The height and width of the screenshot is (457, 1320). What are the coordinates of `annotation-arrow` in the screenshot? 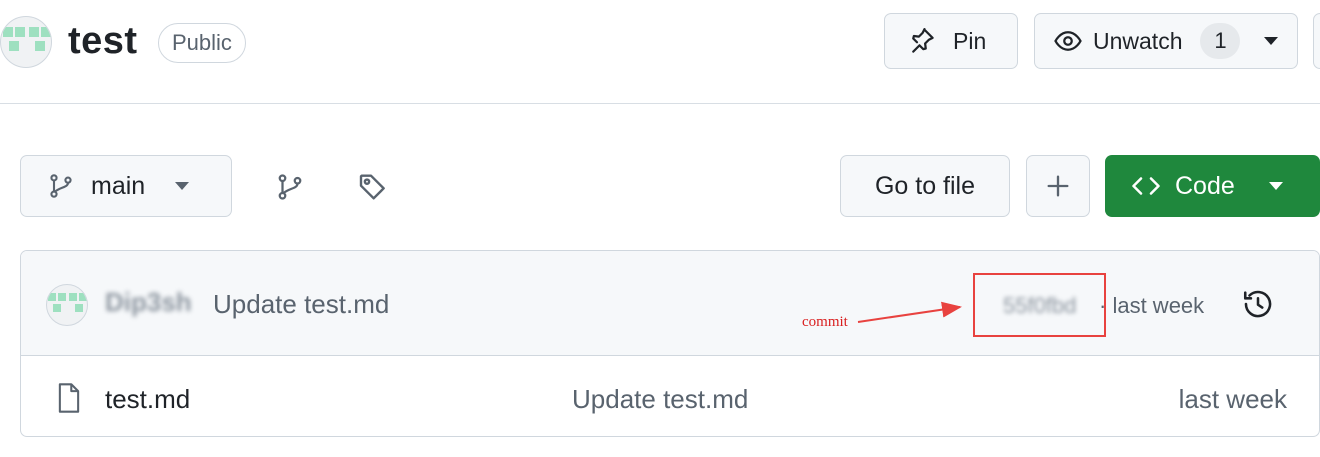 It's located at (909, 312).